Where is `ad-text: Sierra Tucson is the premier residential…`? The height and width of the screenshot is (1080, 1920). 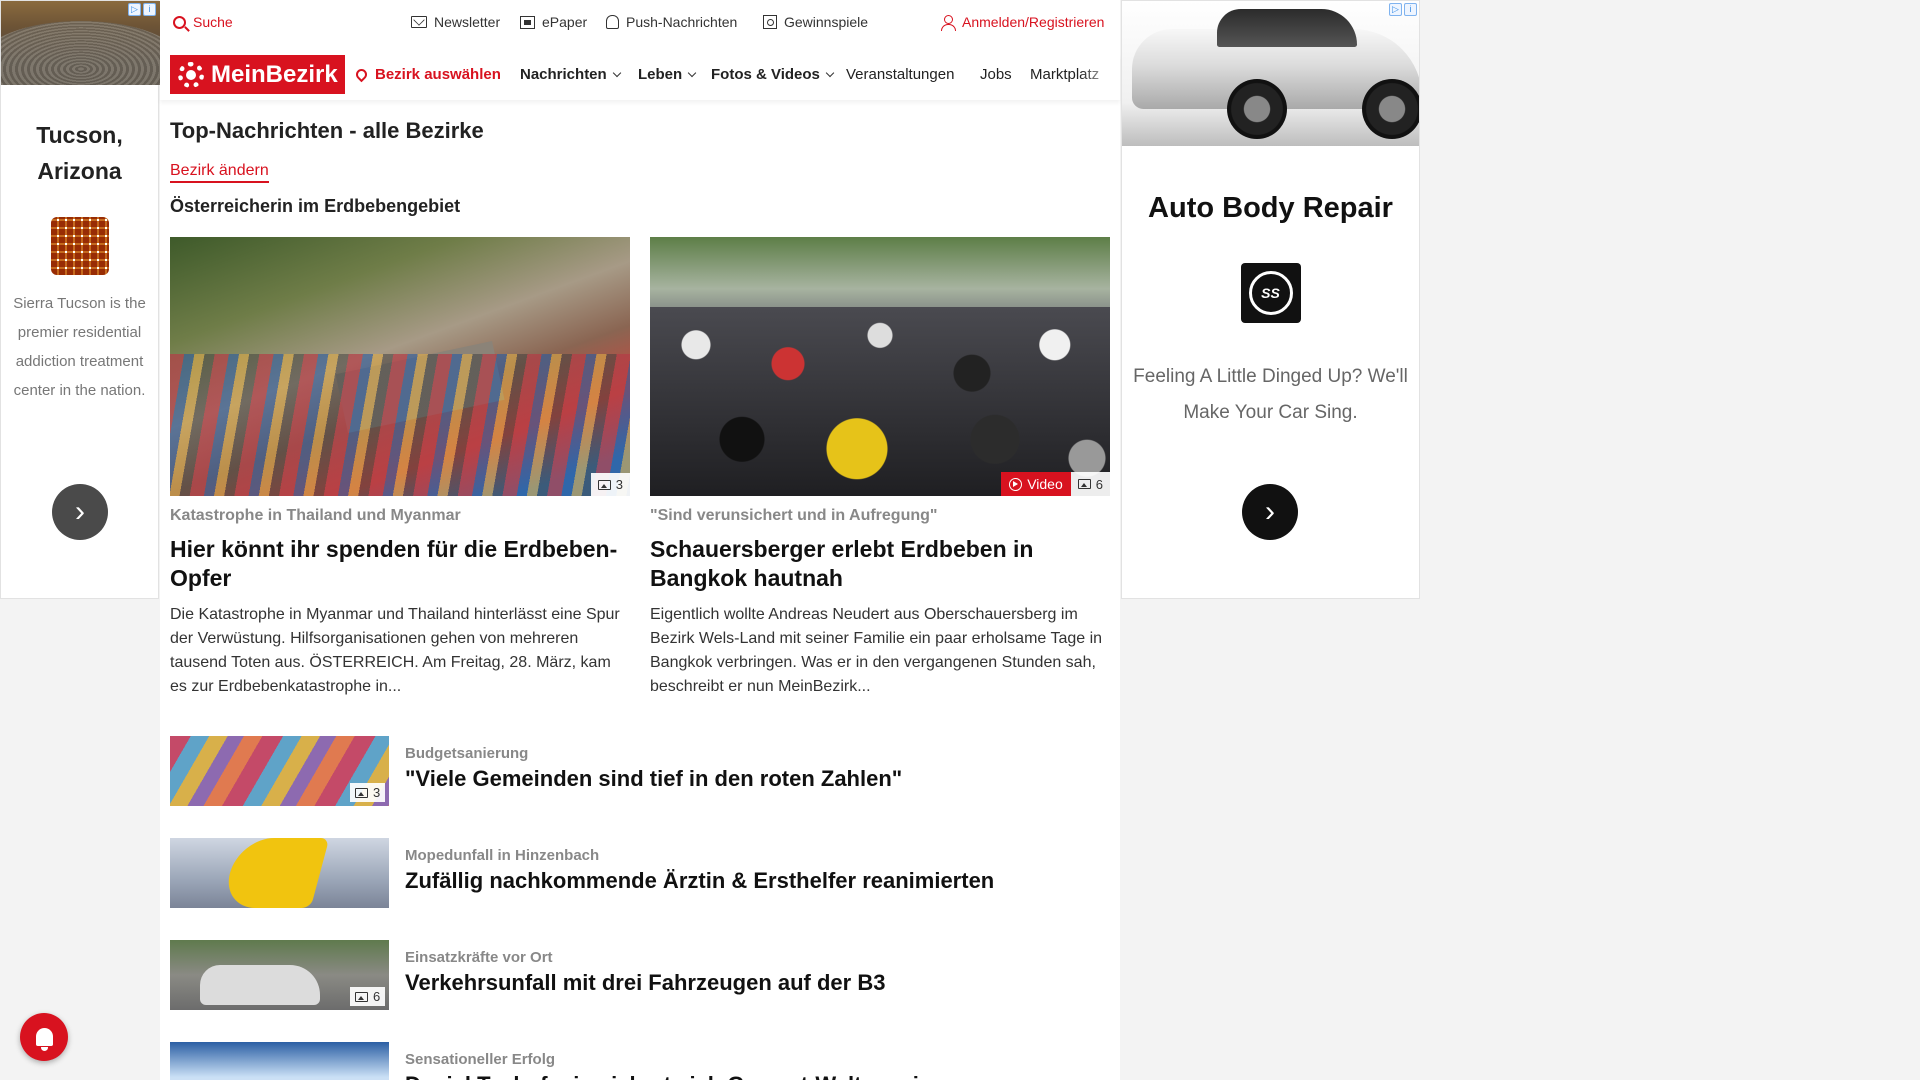
ad-text: Sierra Tucson is the premier residential… is located at coordinates (79, 347).